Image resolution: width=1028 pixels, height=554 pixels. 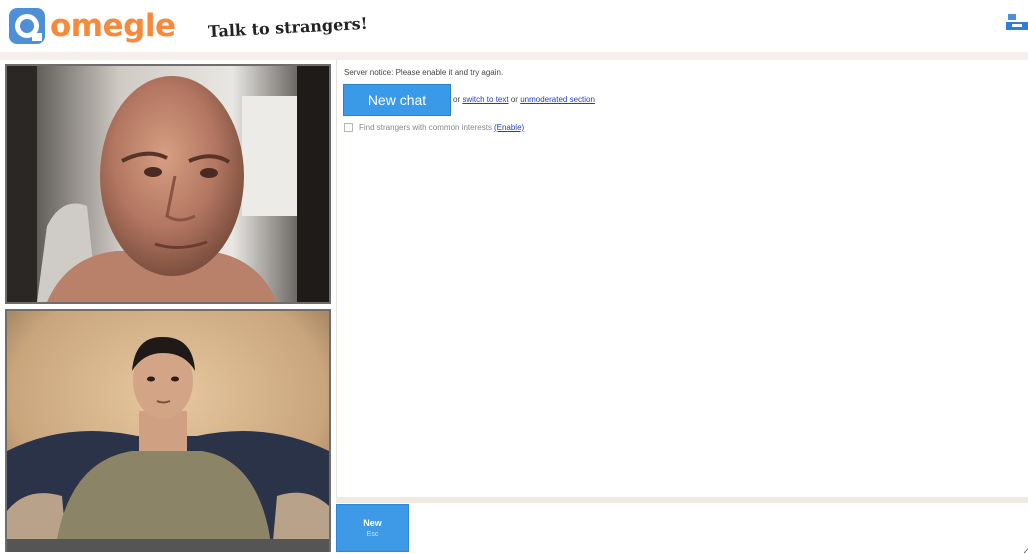 What do you see at coordinates (514, 26) in the screenshot?
I see `header-bar: omegle Talk to strangers!` at bounding box center [514, 26].